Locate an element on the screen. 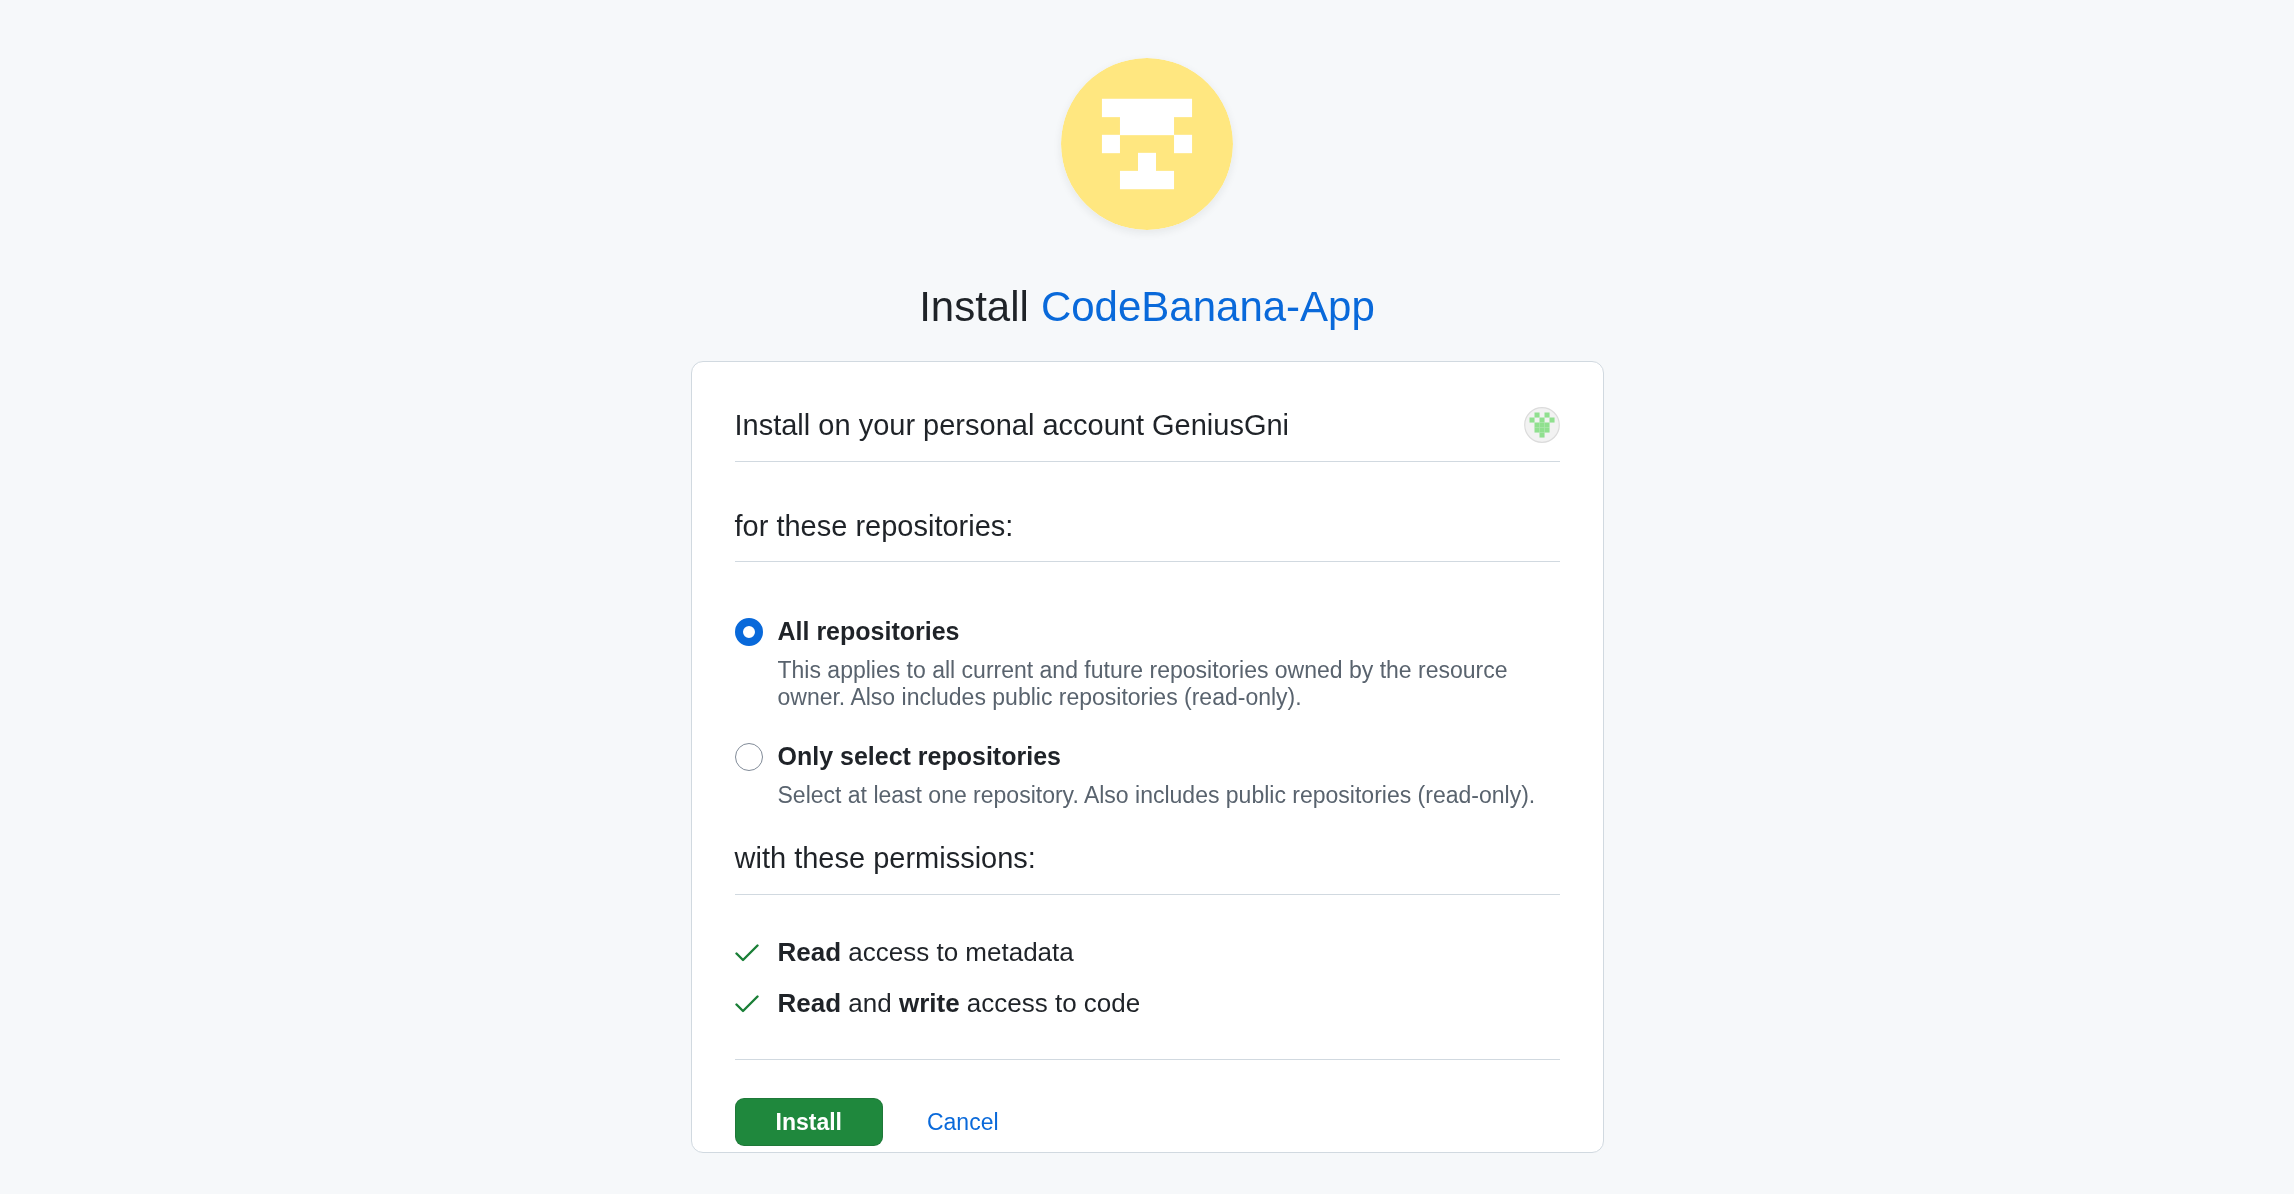 Image resolution: width=2294 pixels, height=1194 pixels. section-heading: for these repositories: is located at coordinates (874, 526).